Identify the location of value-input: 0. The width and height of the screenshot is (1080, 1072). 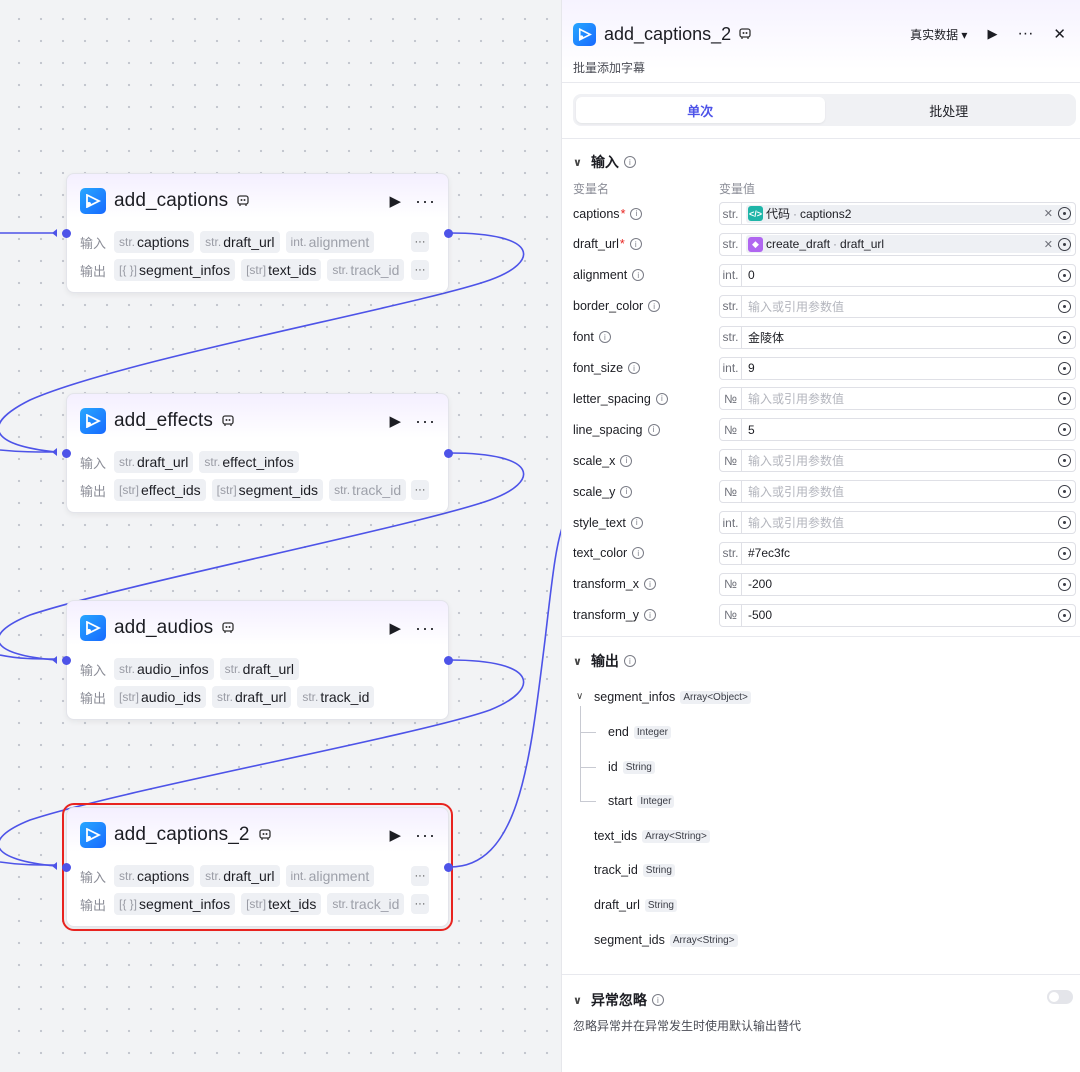
(908, 275).